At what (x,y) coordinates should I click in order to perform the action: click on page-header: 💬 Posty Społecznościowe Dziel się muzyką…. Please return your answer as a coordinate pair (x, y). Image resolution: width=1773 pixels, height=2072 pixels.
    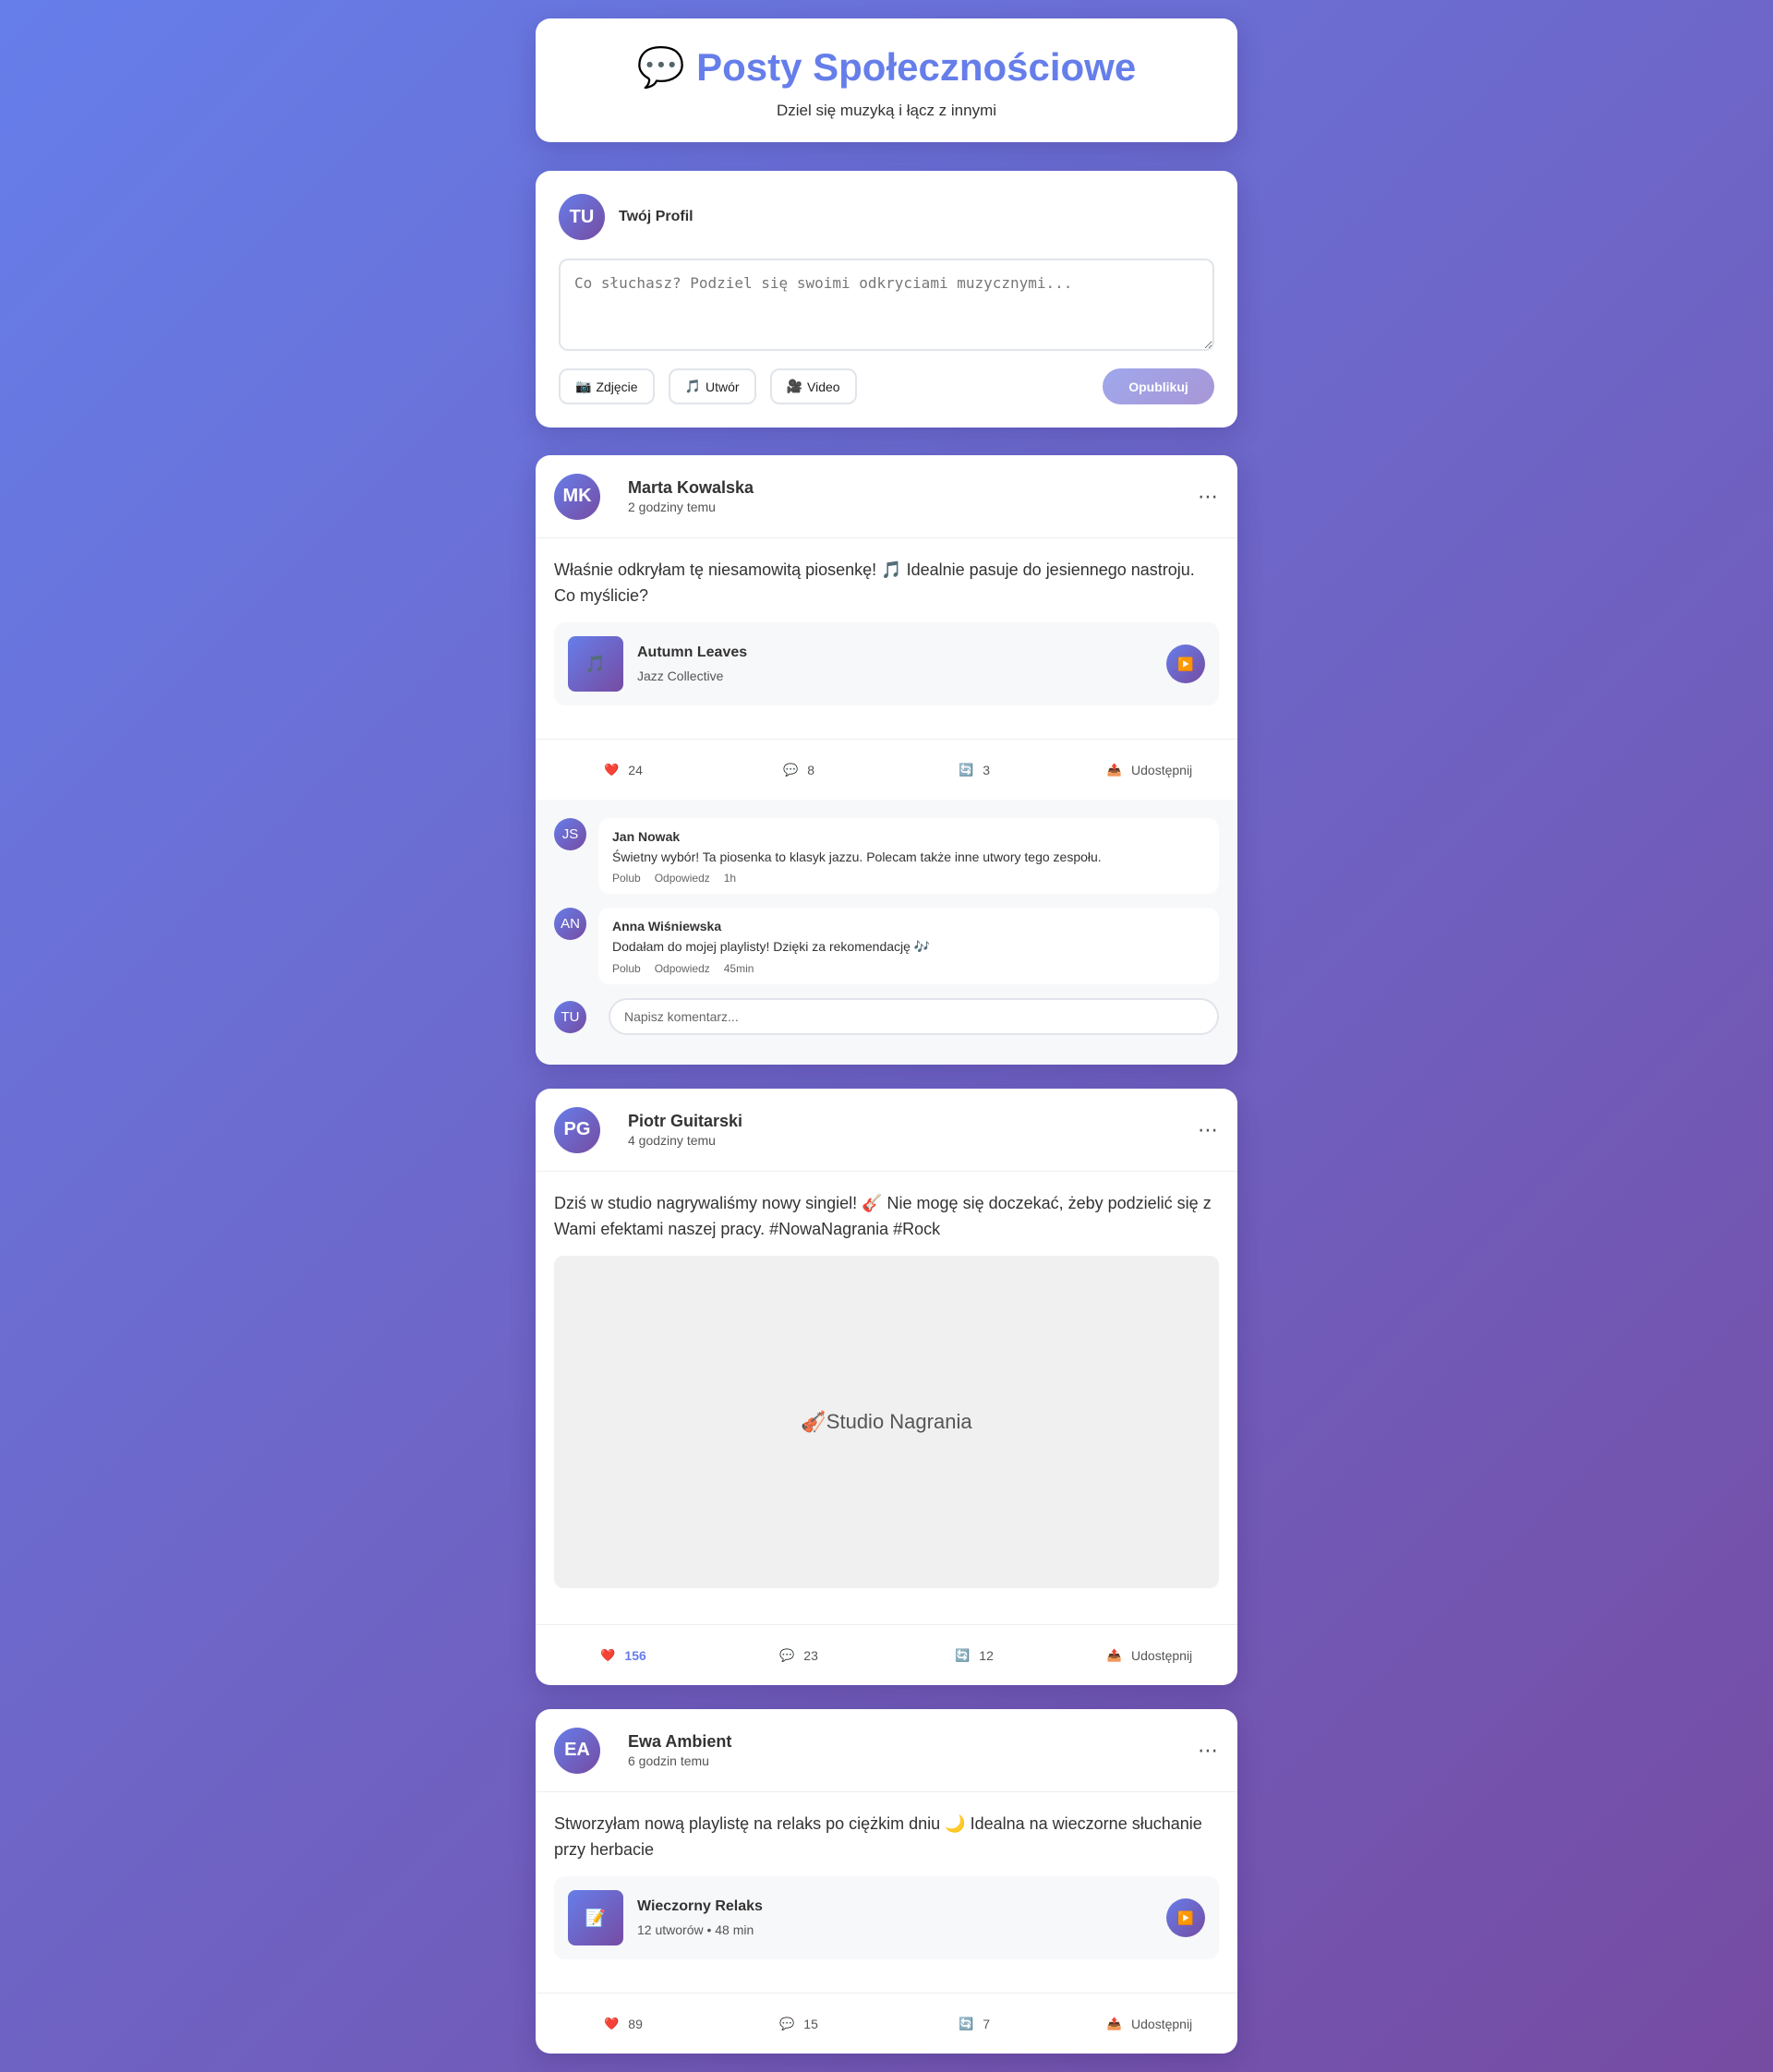
    Looking at the image, I should click on (886, 80).